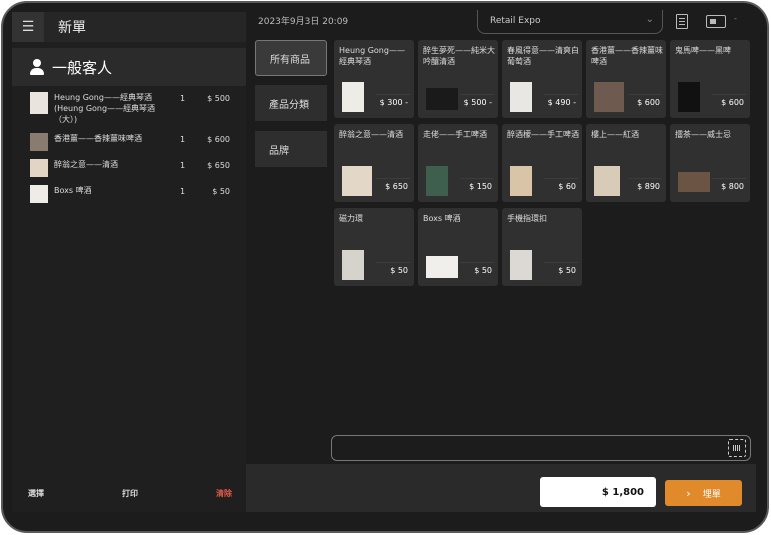 The width and height of the screenshot is (771, 535). What do you see at coordinates (542, 79) in the screenshot?
I see `product-tile: 春風得意——清爽白葡萄酒 $ 490 -` at bounding box center [542, 79].